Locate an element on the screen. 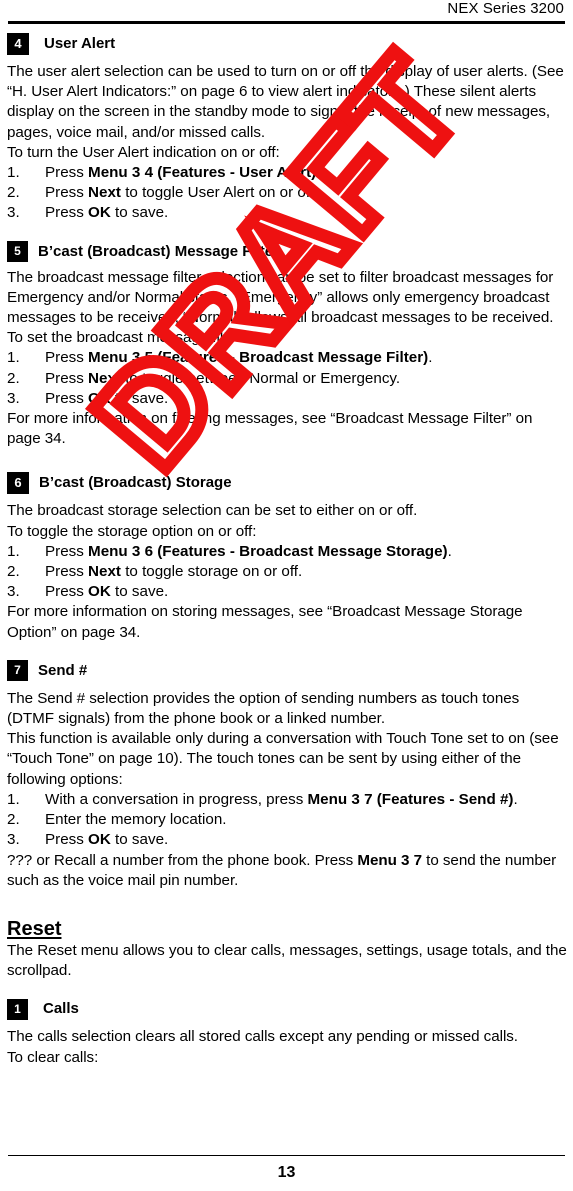  step-text-bold: Menu 3 4 (Features - User Alert) is located at coordinates (202, 173).